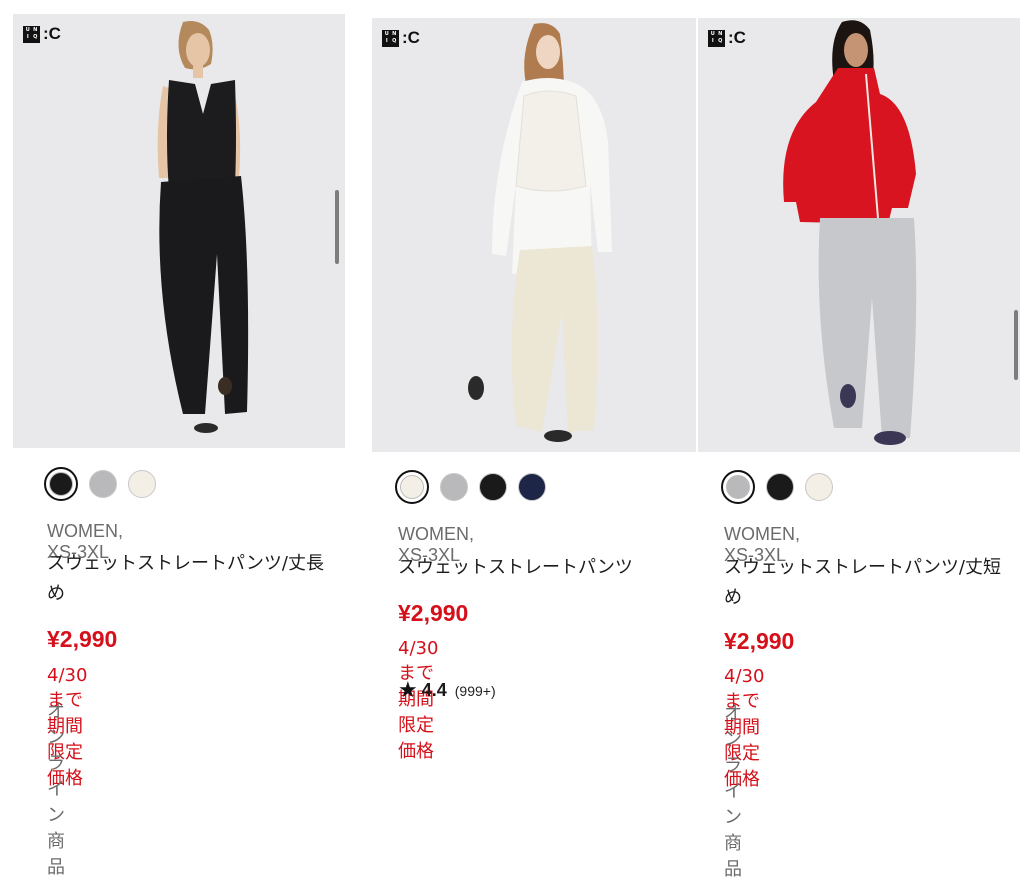 The width and height of the screenshot is (1024, 881). I want to click on product-name: スウェットストレートパンツ, so click(538, 568).